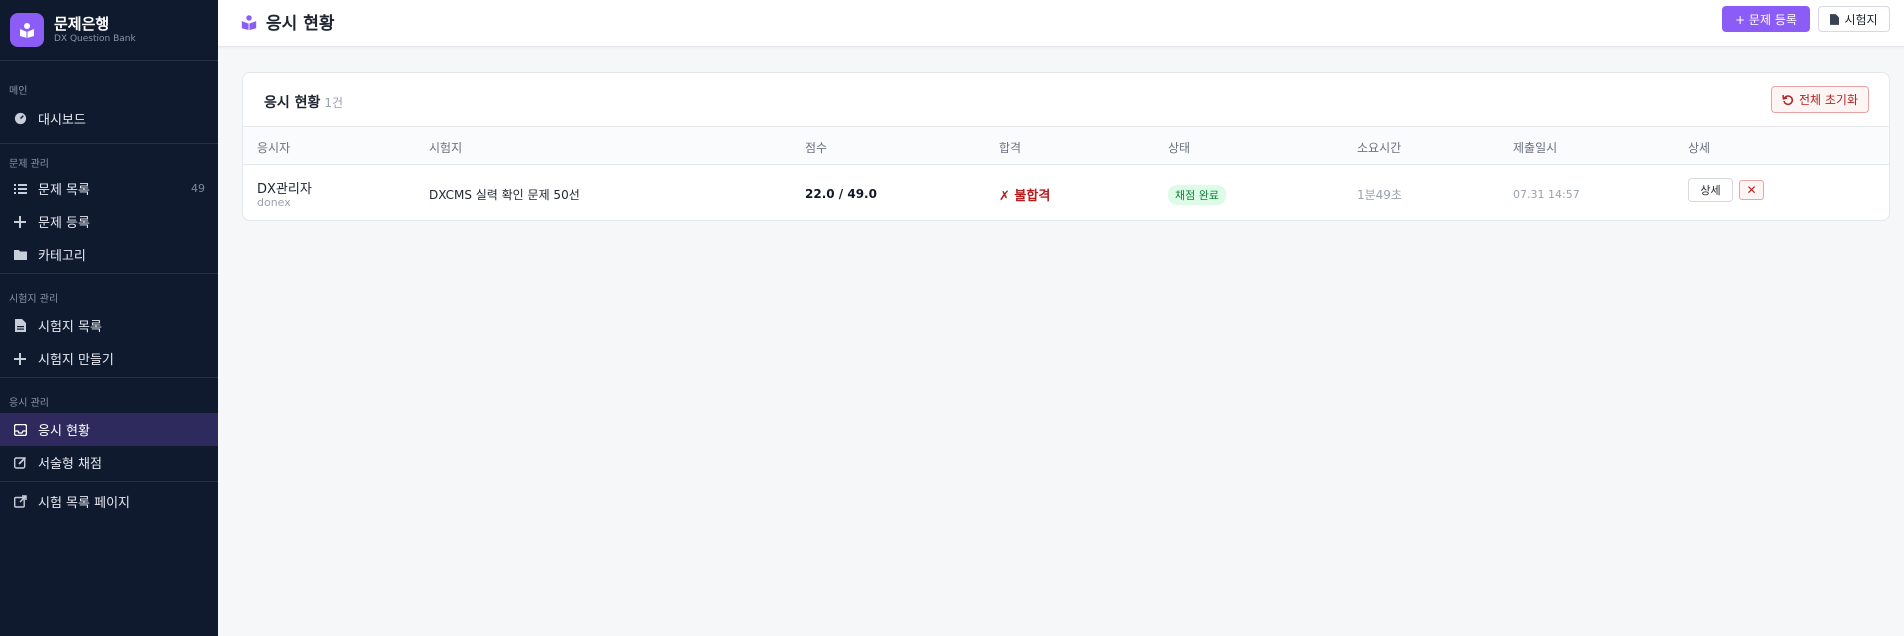 The image size is (1904, 636). What do you see at coordinates (445, 147) in the screenshot?
I see `column-header: 시험지` at bounding box center [445, 147].